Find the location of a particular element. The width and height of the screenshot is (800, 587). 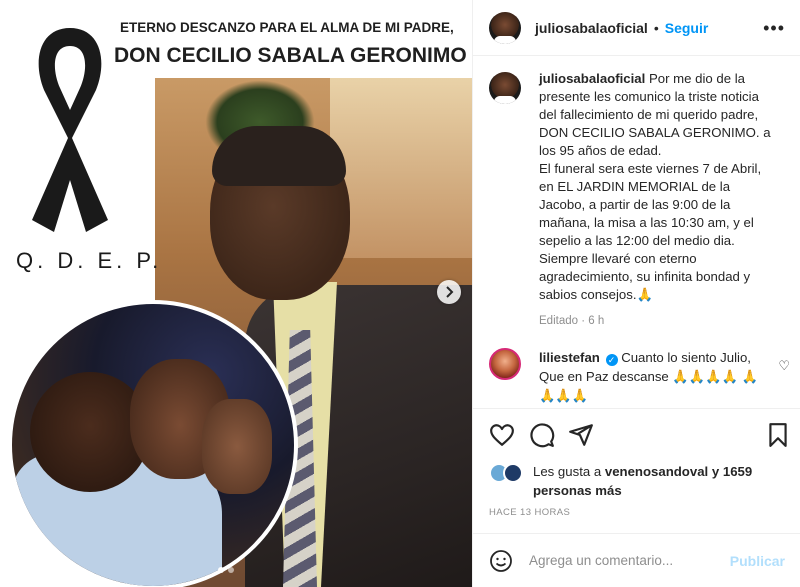

caption-line: Por me dio de la is located at coordinates (696, 78).